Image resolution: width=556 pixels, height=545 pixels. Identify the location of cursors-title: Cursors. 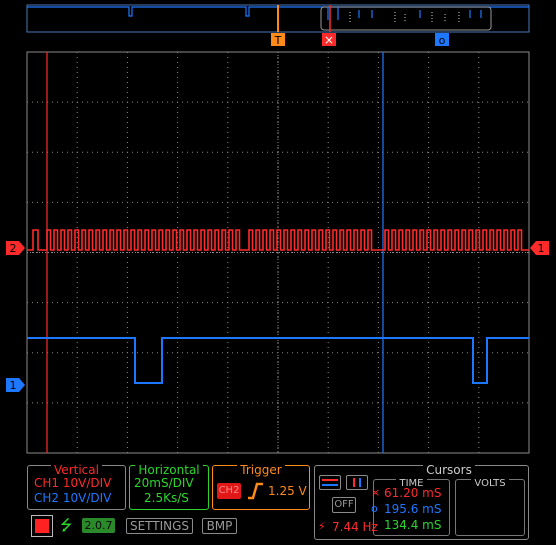
(449, 470).